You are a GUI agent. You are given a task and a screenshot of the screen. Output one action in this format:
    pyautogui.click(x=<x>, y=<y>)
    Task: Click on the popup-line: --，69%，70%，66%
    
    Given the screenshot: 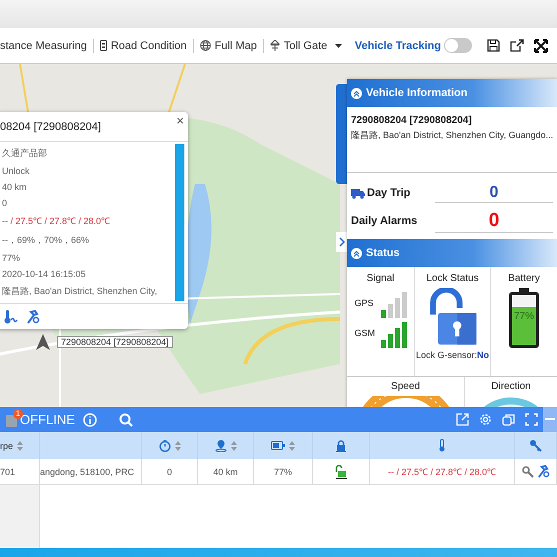 What is the action you would take?
    pyautogui.click(x=46, y=240)
    